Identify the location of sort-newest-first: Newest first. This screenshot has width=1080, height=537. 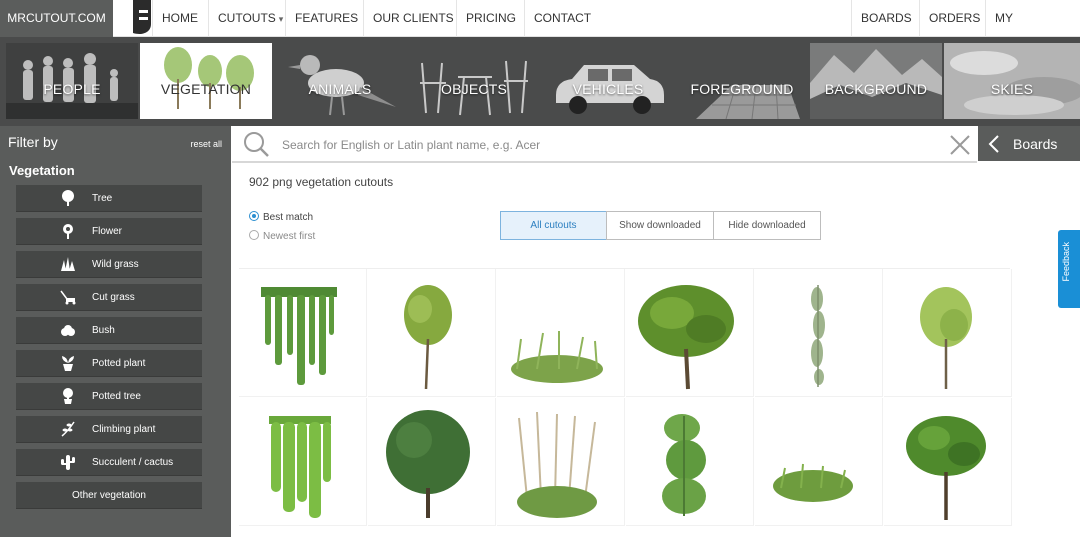
(282, 236).